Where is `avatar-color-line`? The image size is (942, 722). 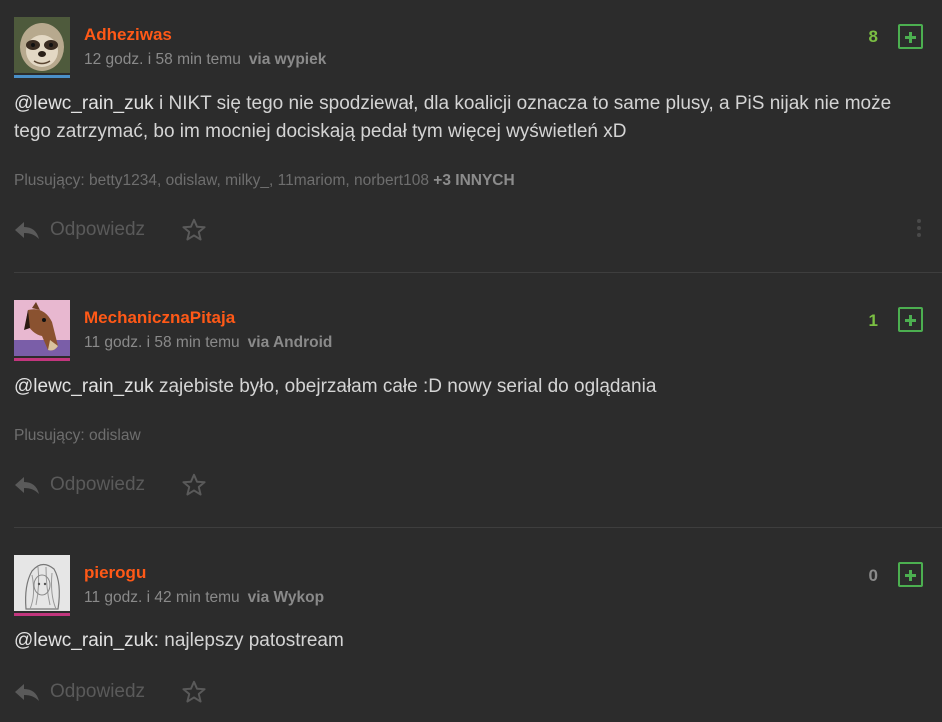
avatar-color-line is located at coordinates (42, 614).